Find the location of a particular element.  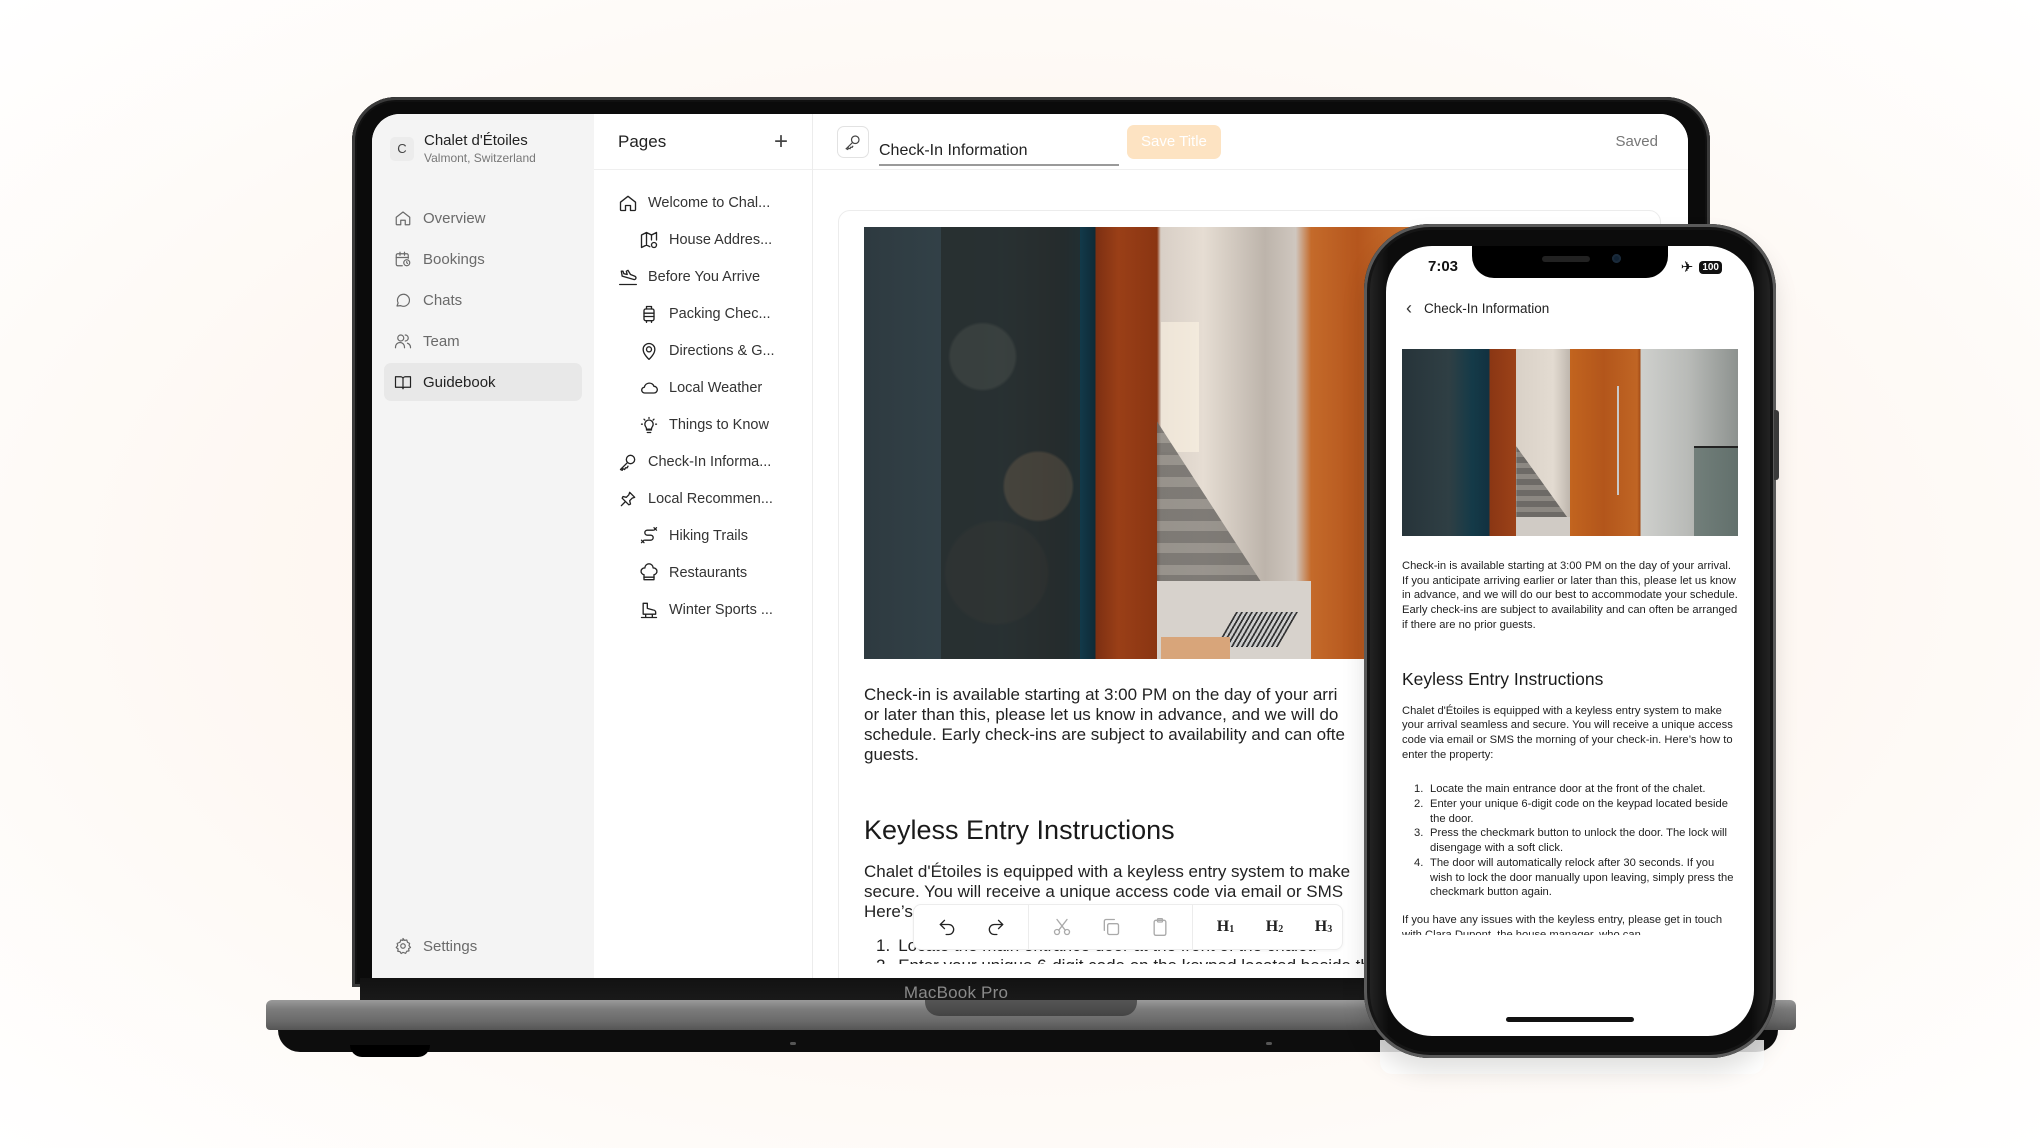

cut-button is located at coordinates (1061, 927).